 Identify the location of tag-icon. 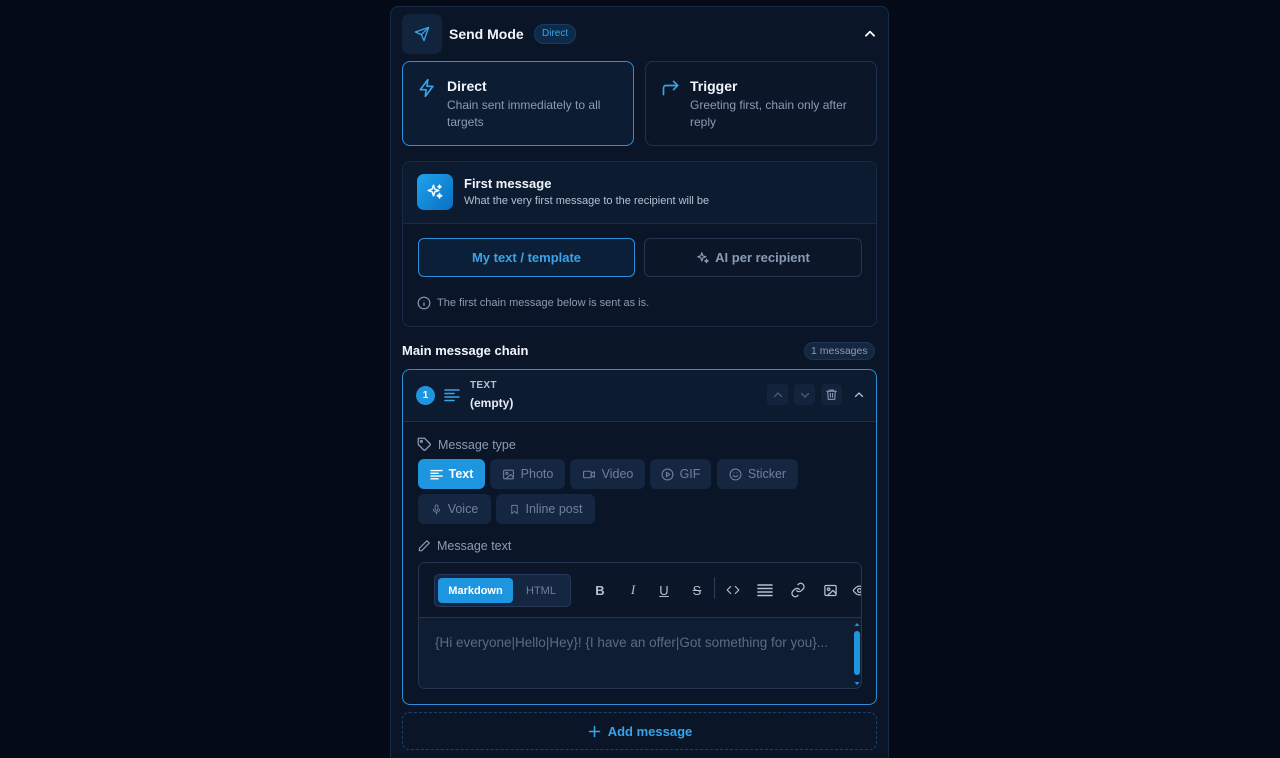
(424, 444).